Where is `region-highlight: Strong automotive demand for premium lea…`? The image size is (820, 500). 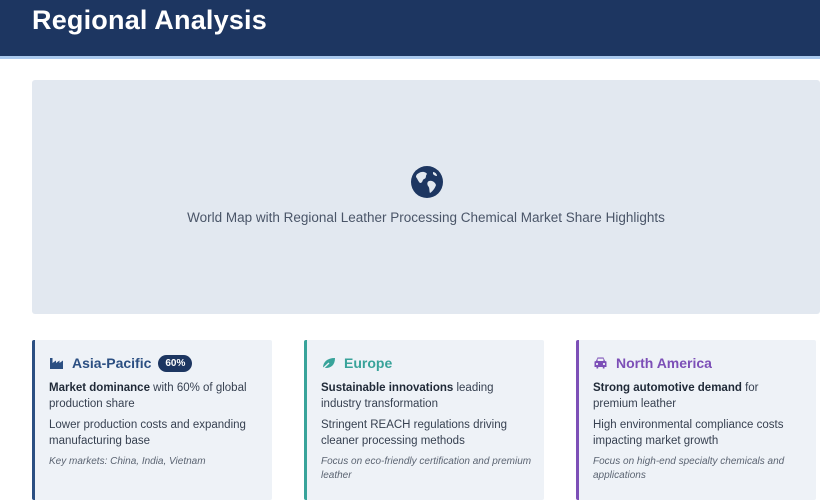
region-highlight: Strong automotive demand for premium lea… is located at coordinates (698, 396).